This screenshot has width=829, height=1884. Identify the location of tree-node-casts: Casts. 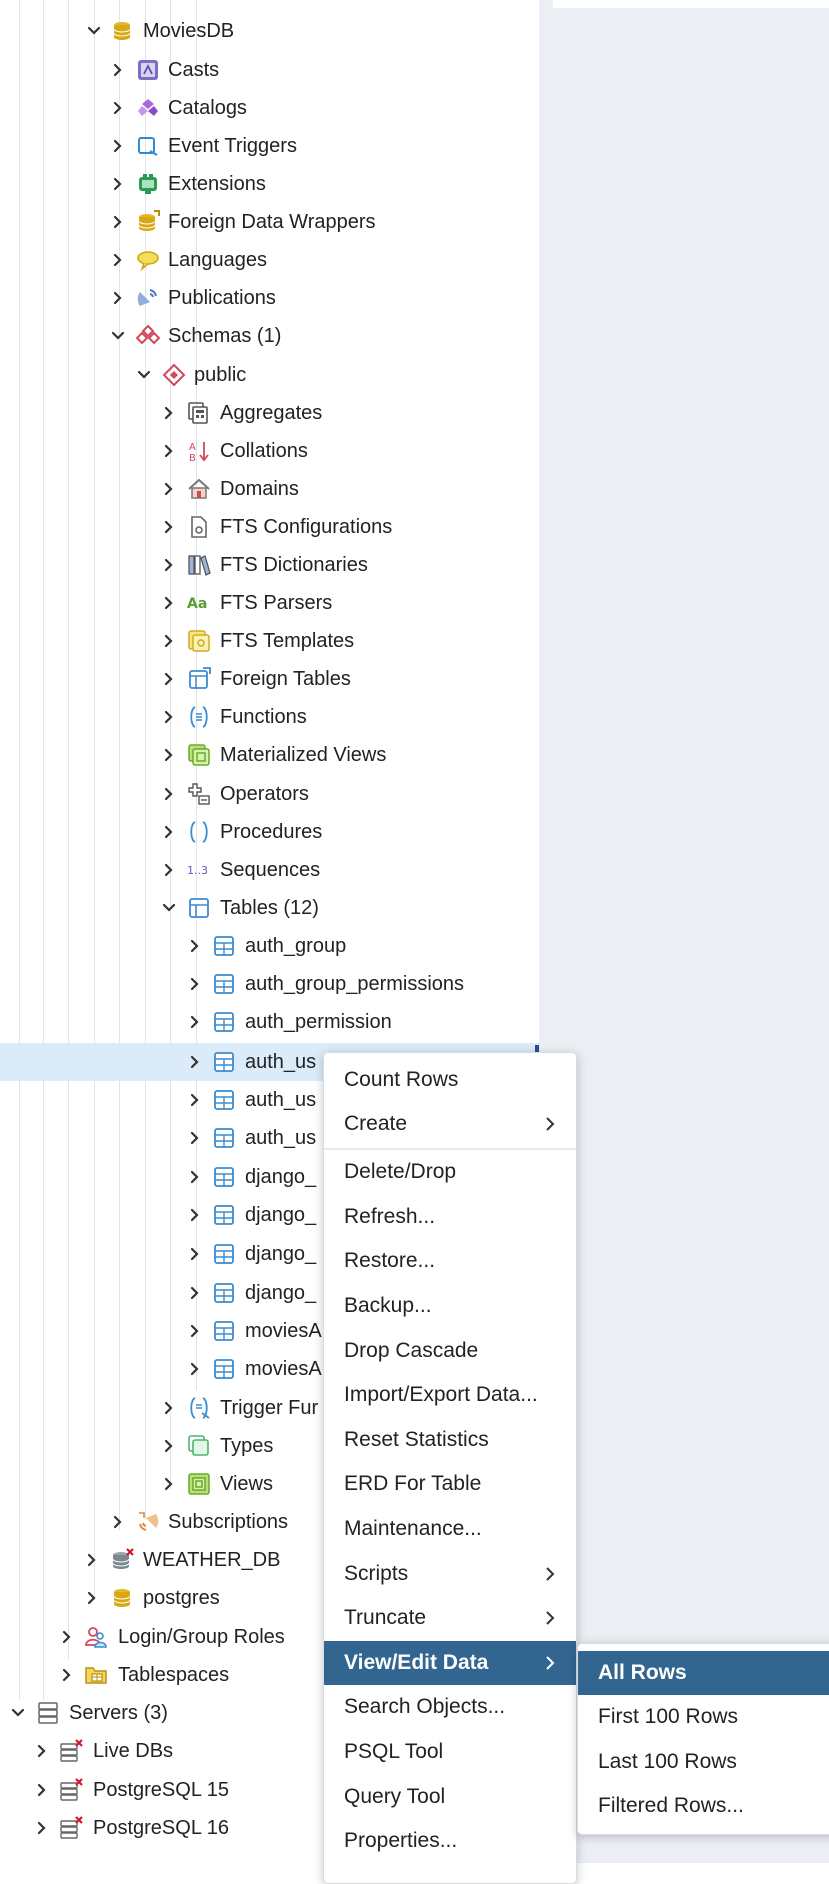
(269, 70).